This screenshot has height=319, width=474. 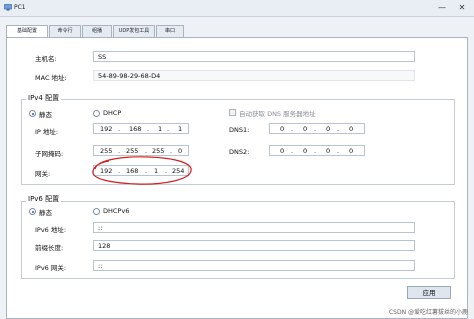 What do you see at coordinates (305, 129) in the screenshot?
I see `dns1-octet-2: 0` at bounding box center [305, 129].